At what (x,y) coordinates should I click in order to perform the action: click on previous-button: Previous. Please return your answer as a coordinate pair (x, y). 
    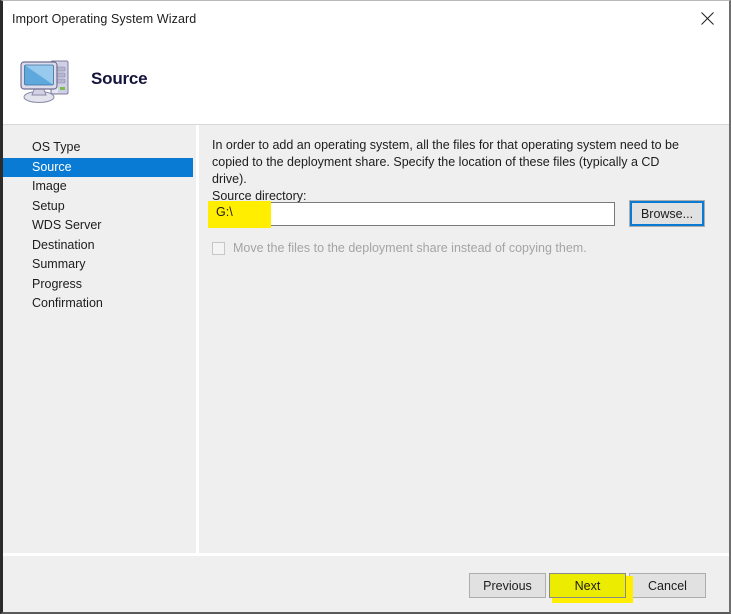
    Looking at the image, I should click on (507, 585).